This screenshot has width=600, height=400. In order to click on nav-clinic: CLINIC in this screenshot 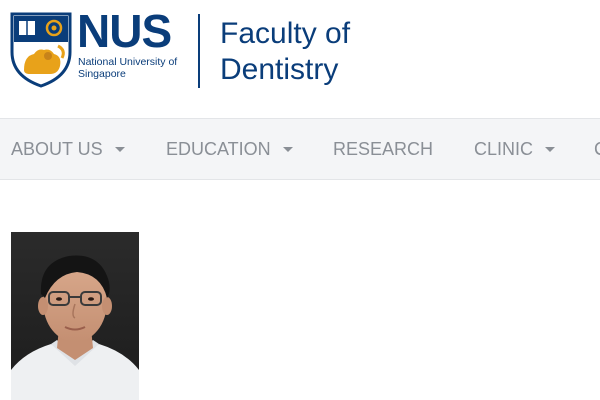, I will do `click(515, 149)`.